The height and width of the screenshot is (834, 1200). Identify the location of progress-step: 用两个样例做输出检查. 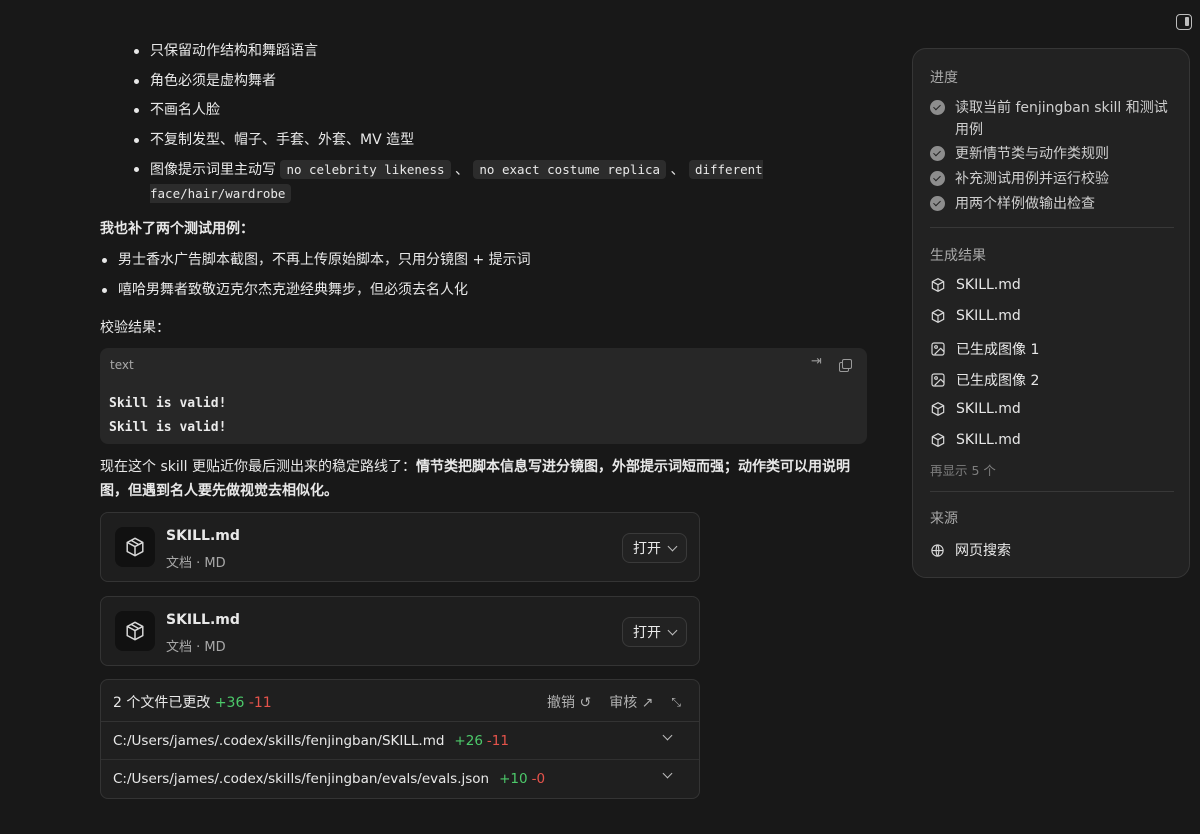
(1055, 204).